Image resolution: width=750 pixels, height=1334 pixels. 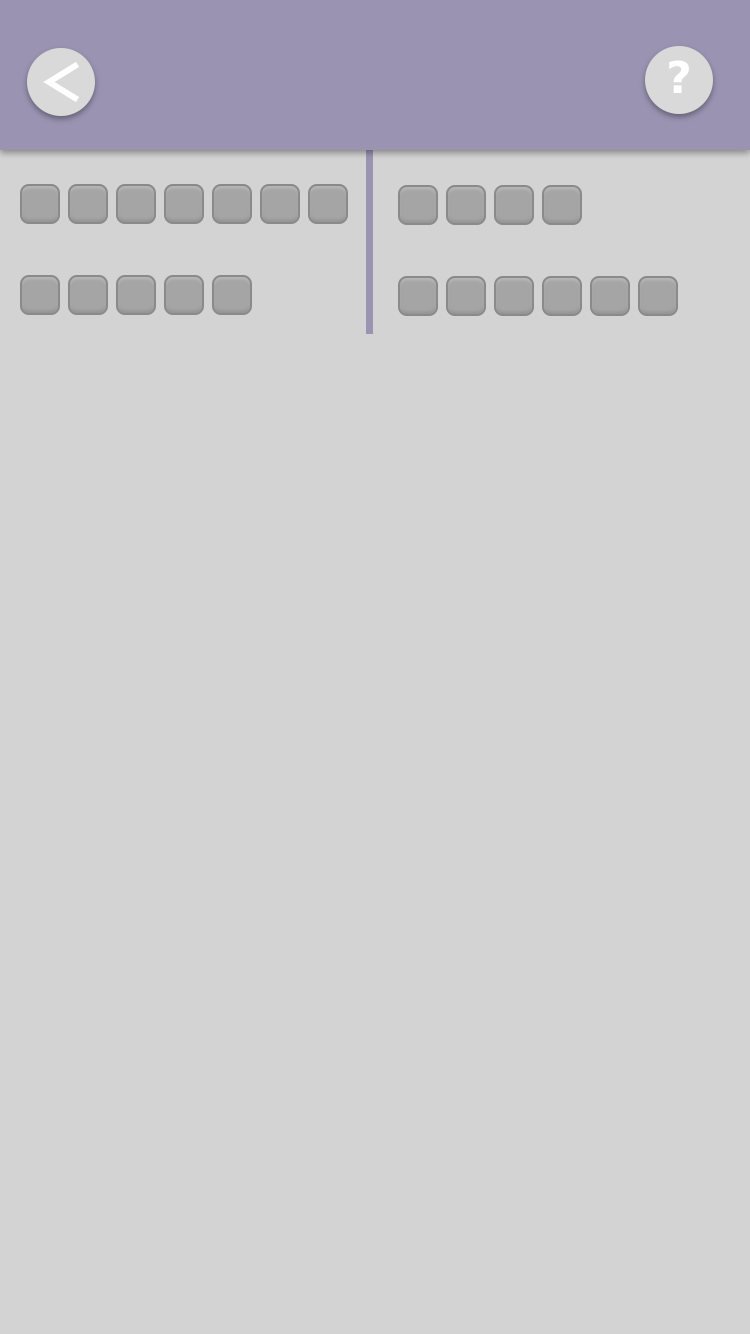 I want to click on question-mark-icon: ?, so click(x=679, y=78).